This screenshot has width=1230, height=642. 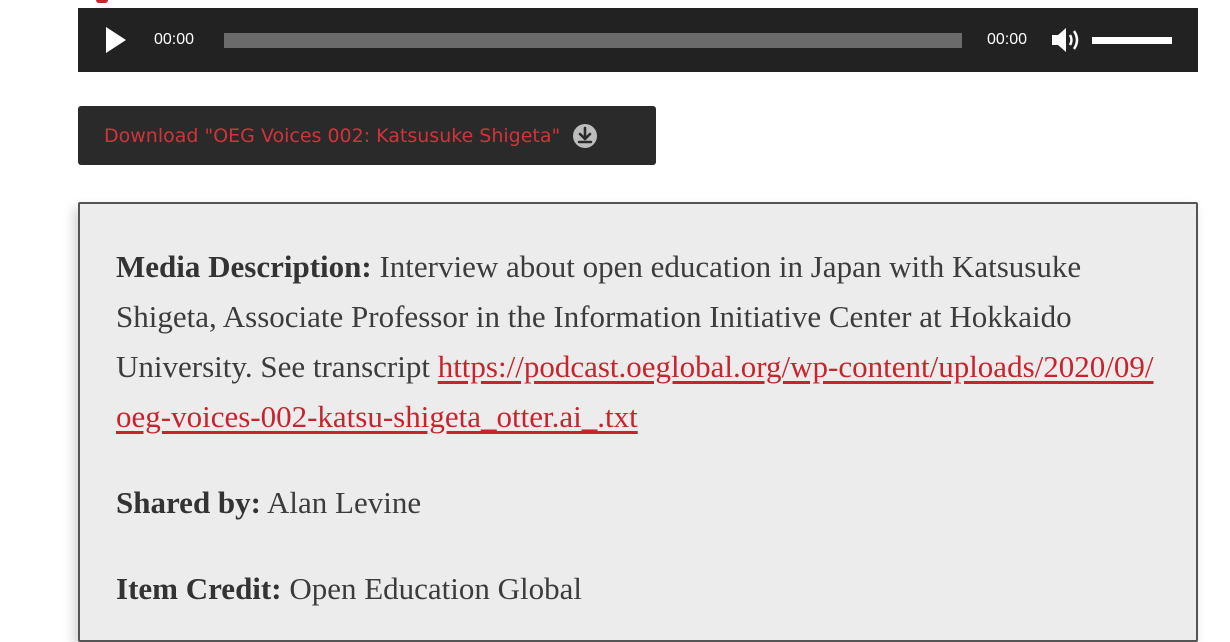 I want to click on mute-button, so click(x=1066, y=40).